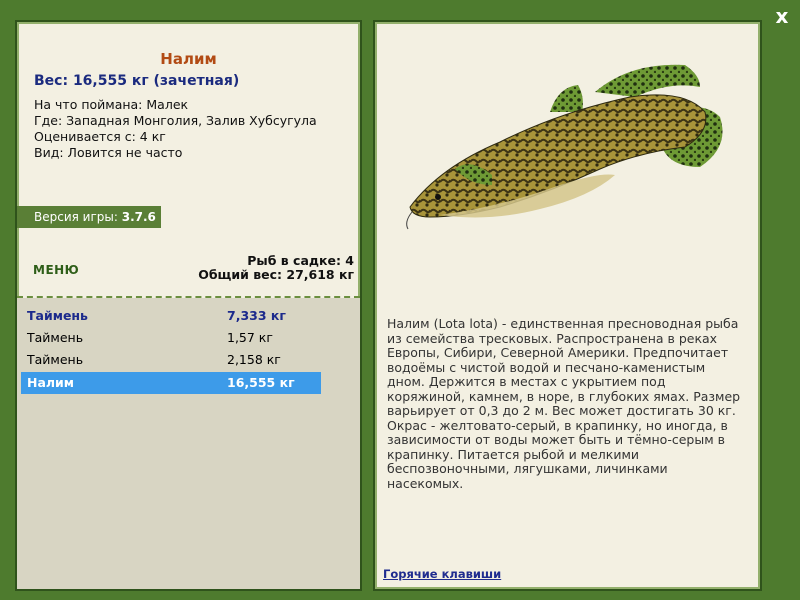 Image resolution: width=800 pixels, height=600 pixels. Describe the element at coordinates (300, 260) in the screenshot. I see `cage-count: Рыб в садке: 4` at that location.